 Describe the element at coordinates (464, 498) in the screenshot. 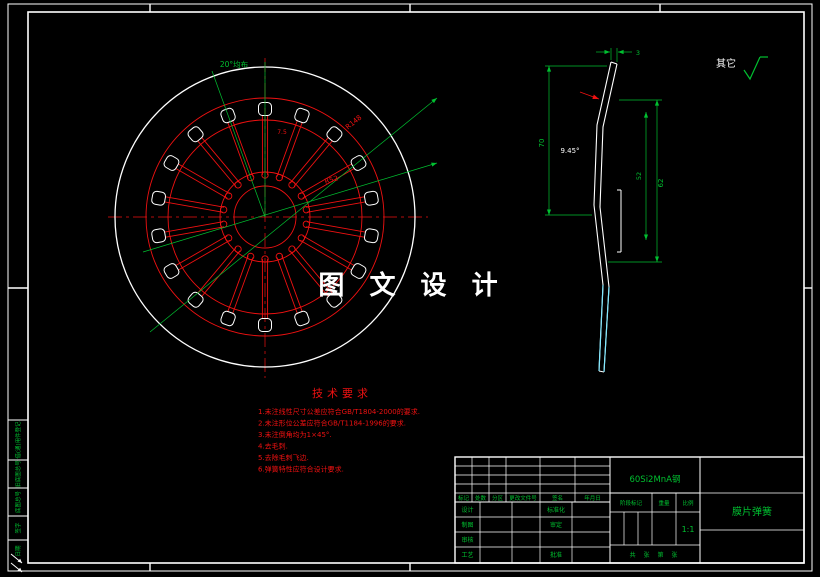

I see `revision-header: 标记` at that location.